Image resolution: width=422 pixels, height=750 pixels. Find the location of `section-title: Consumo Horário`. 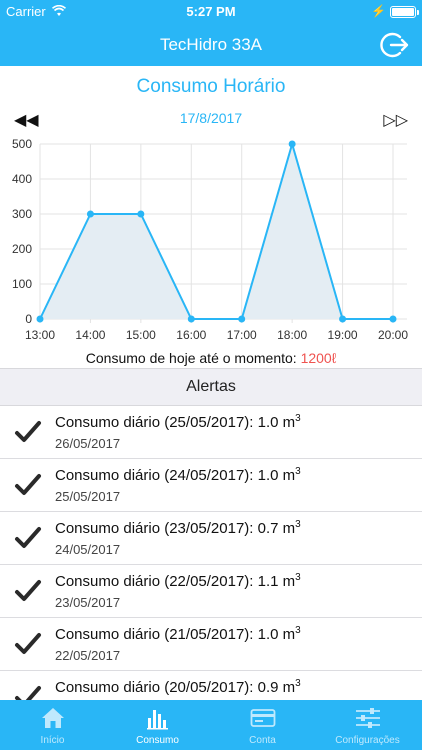

section-title: Consumo Horário is located at coordinates (211, 86).